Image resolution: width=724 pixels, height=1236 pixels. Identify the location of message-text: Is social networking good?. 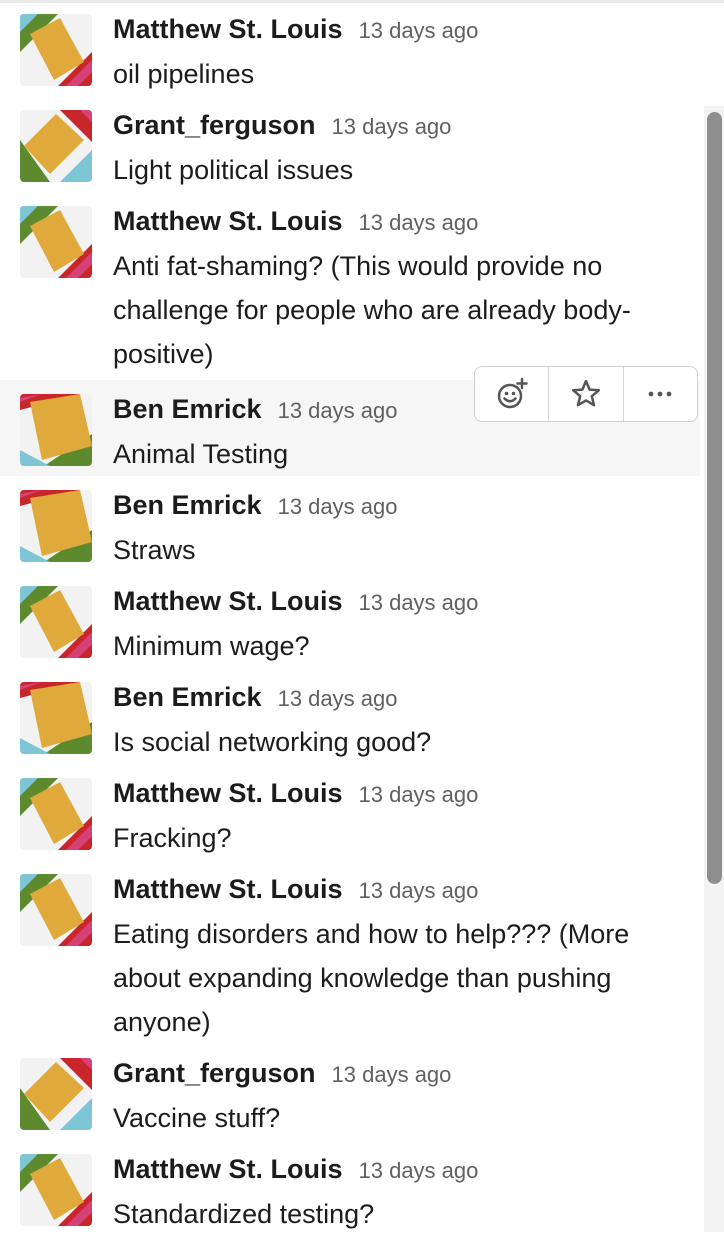
(398, 742).